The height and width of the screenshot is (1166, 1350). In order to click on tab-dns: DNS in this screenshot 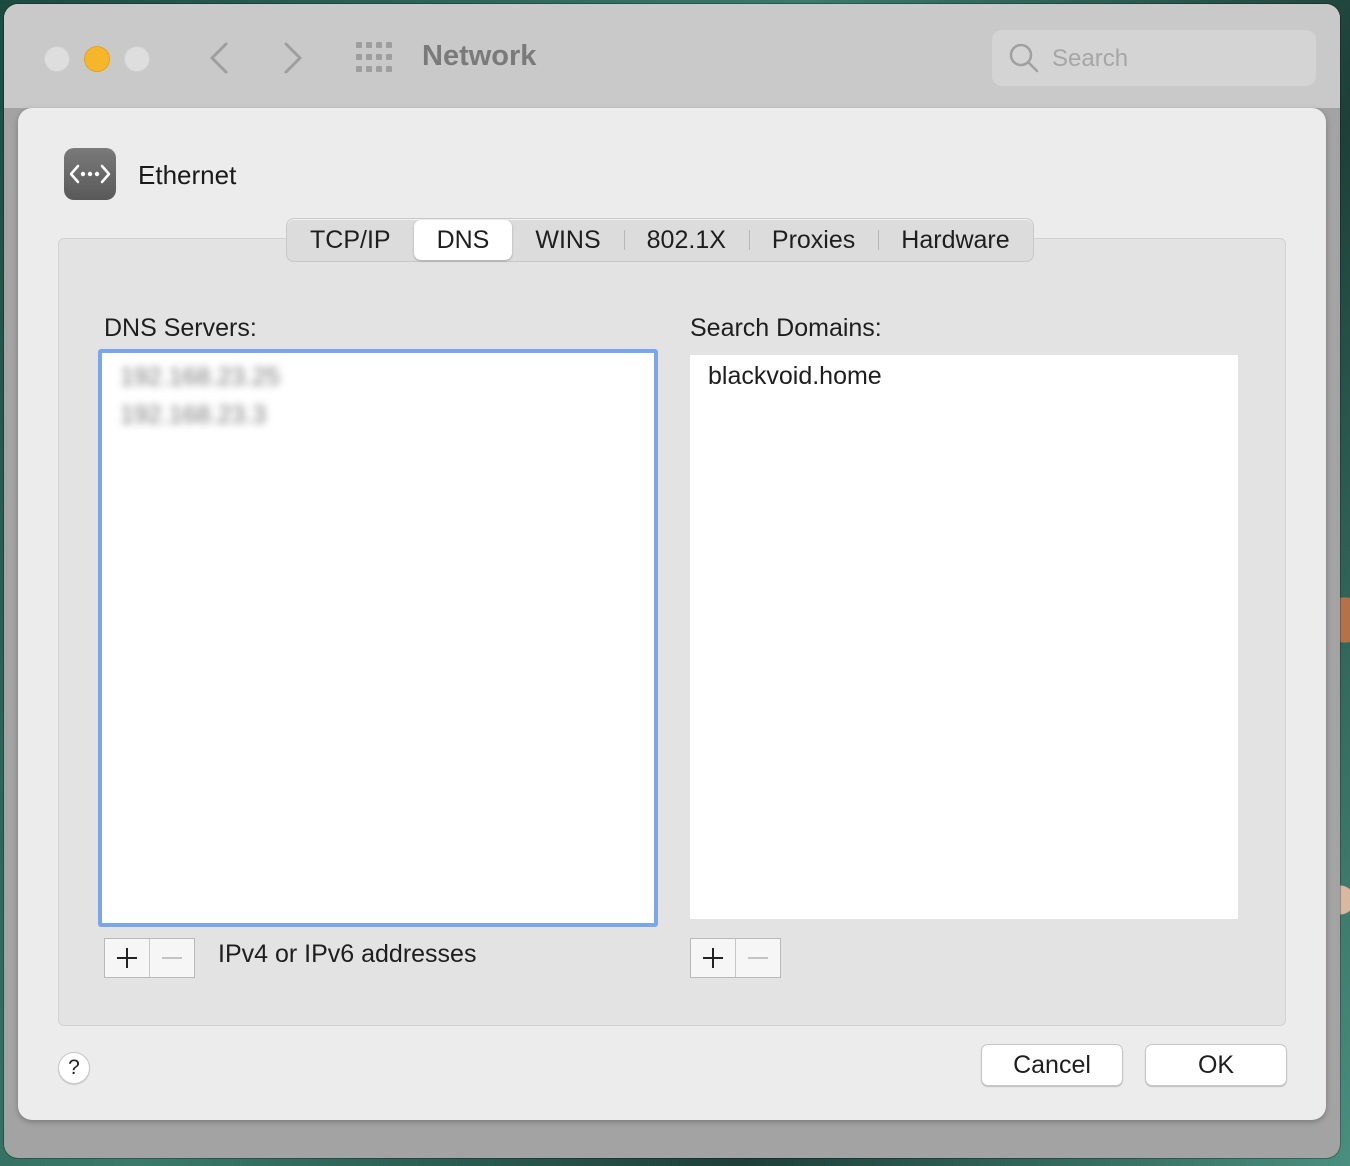, I will do `click(463, 240)`.